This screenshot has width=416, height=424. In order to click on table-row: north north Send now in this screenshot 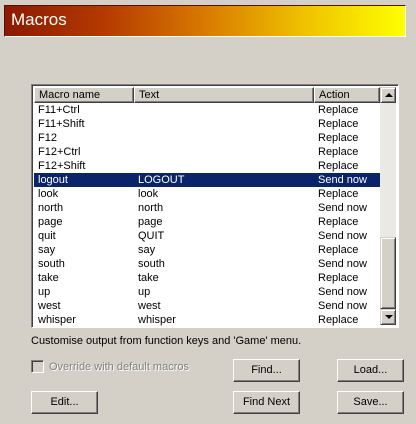, I will do `click(207, 208)`.